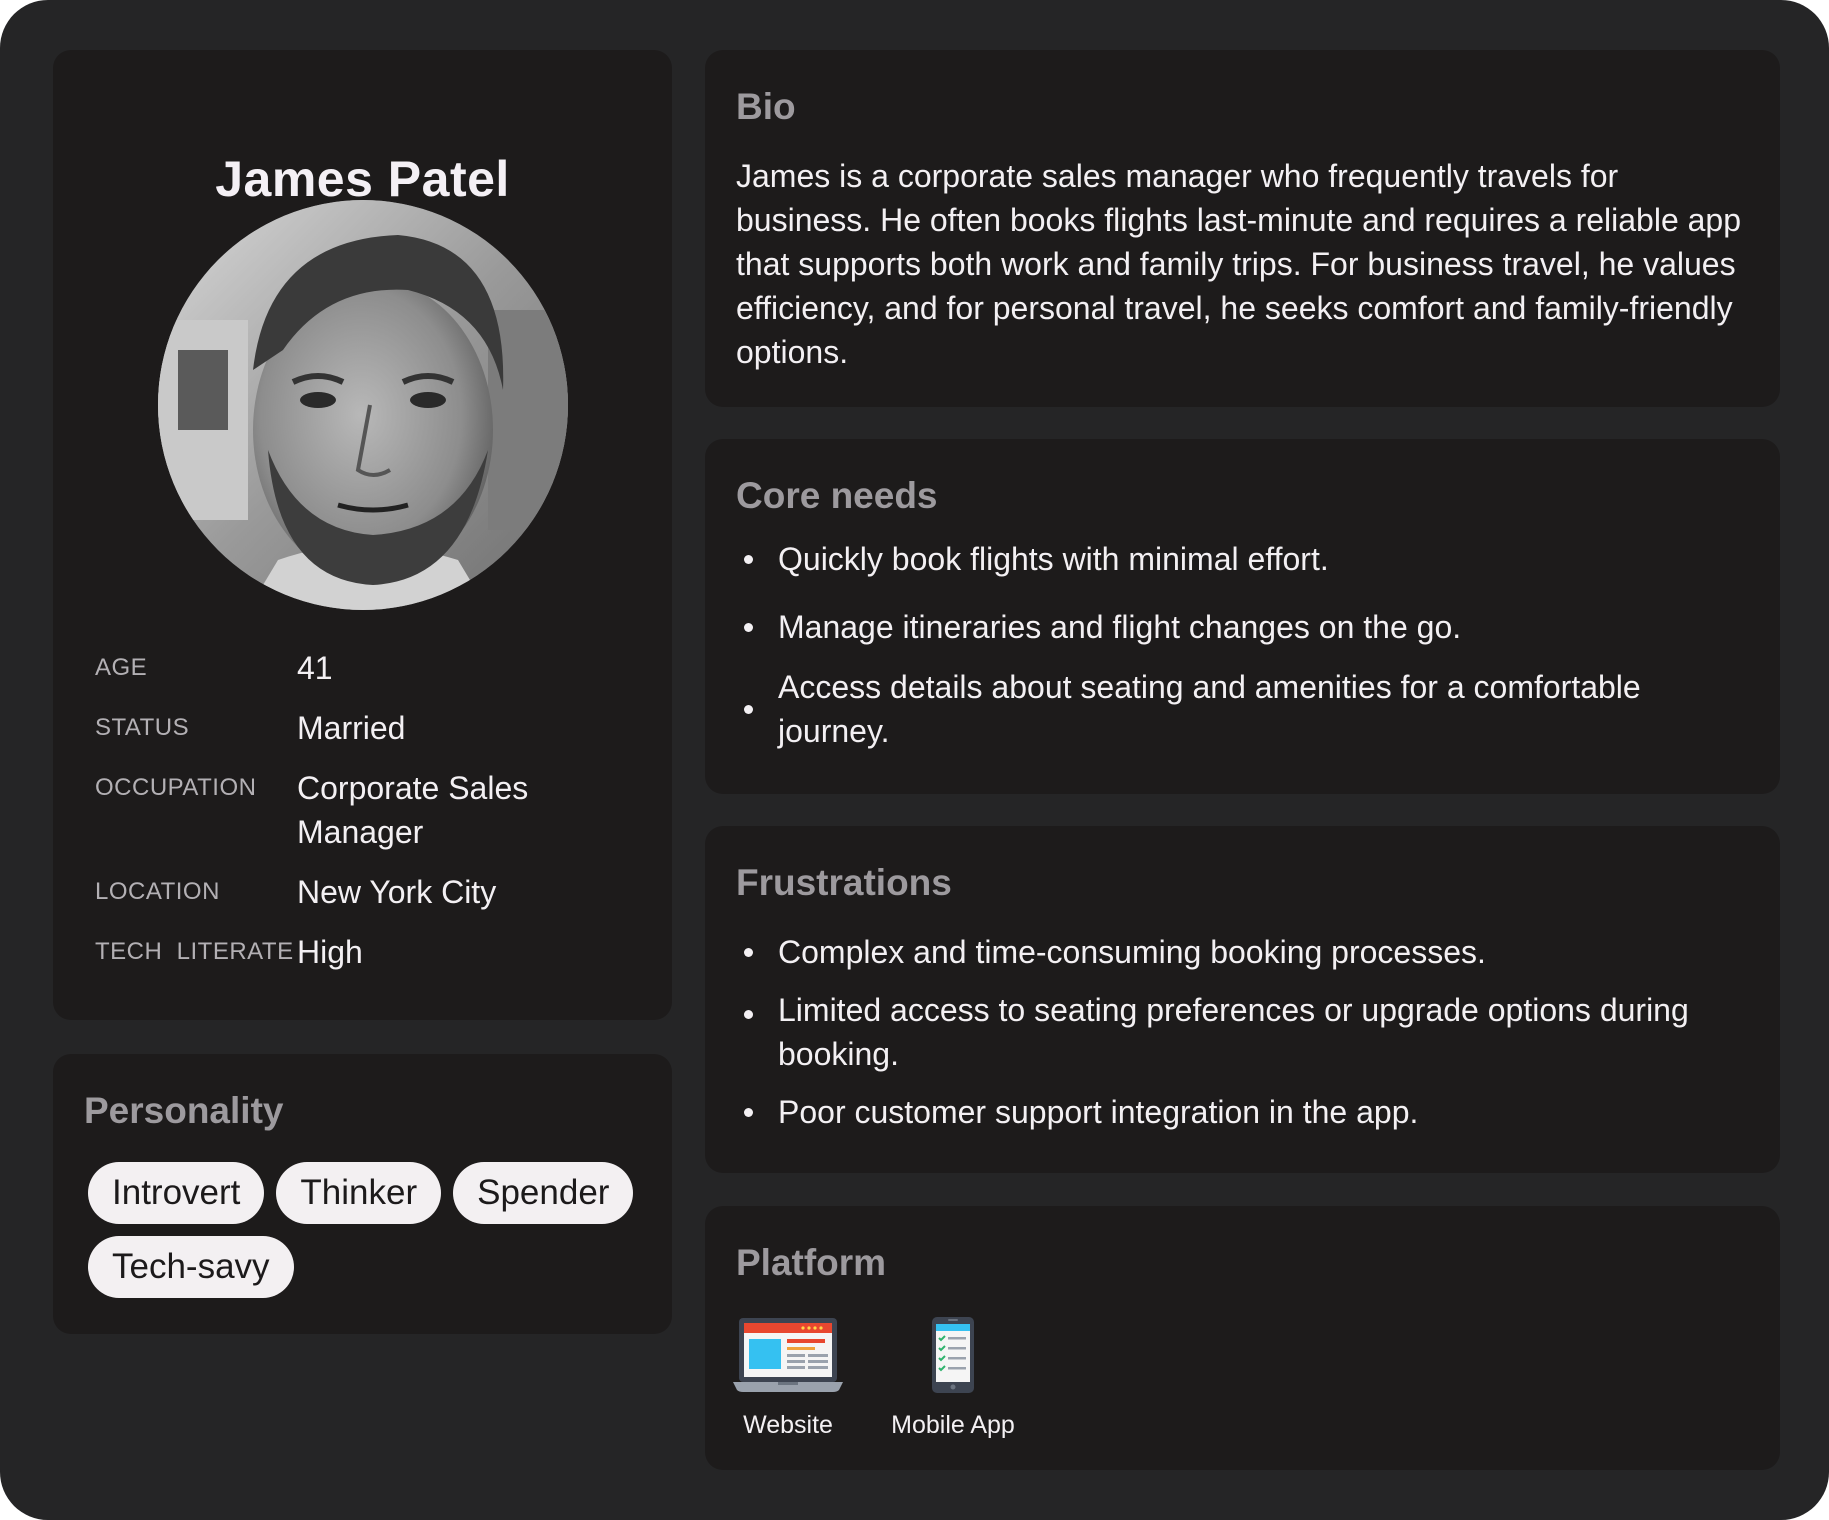 This screenshot has width=1829, height=1520. What do you see at coordinates (543, 1193) in the screenshot?
I see `tag-spender: Spender` at bounding box center [543, 1193].